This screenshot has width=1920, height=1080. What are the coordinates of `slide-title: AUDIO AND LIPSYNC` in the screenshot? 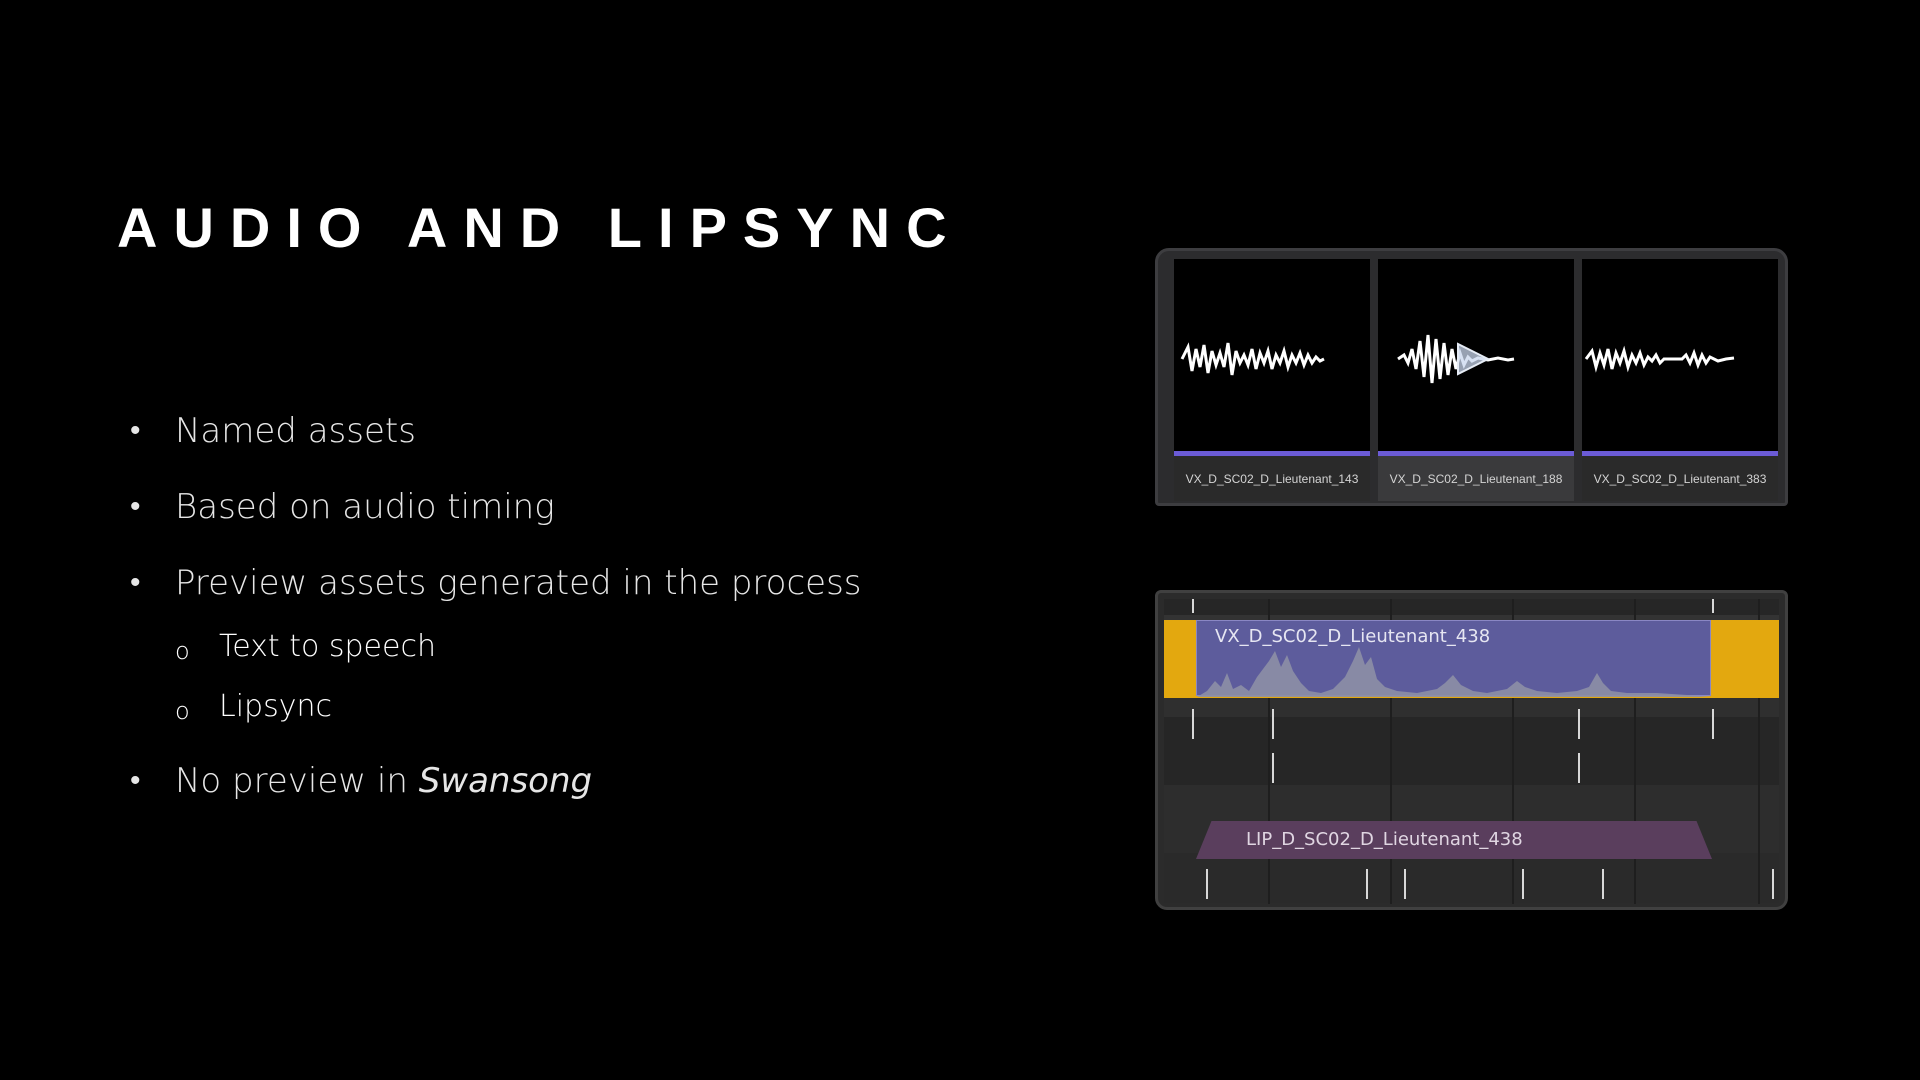 It's located at (540, 227).